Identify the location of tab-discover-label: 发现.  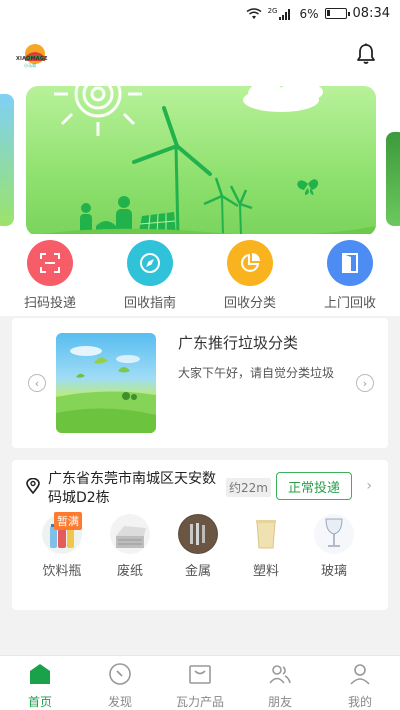
(119, 702).